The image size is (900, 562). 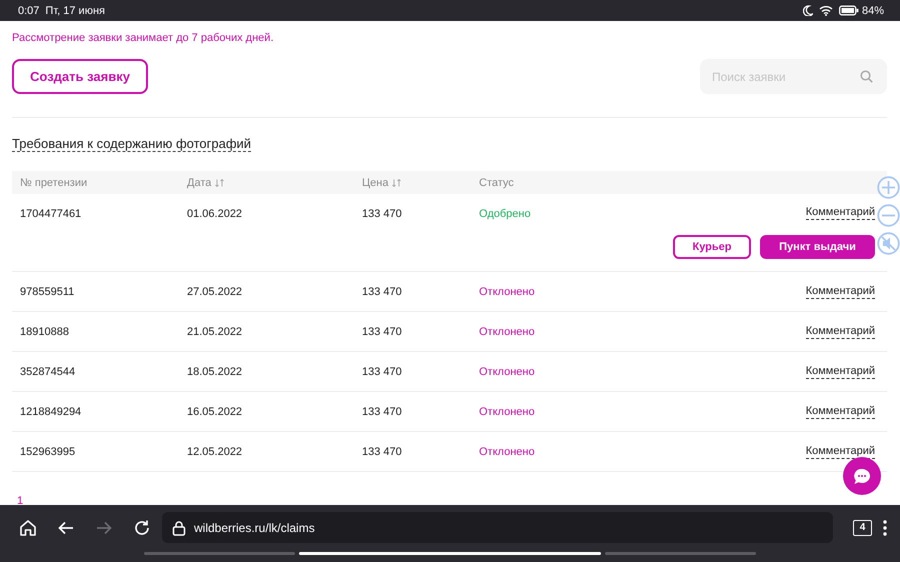 What do you see at coordinates (885, 527) in the screenshot?
I see `more-menu-icon` at bounding box center [885, 527].